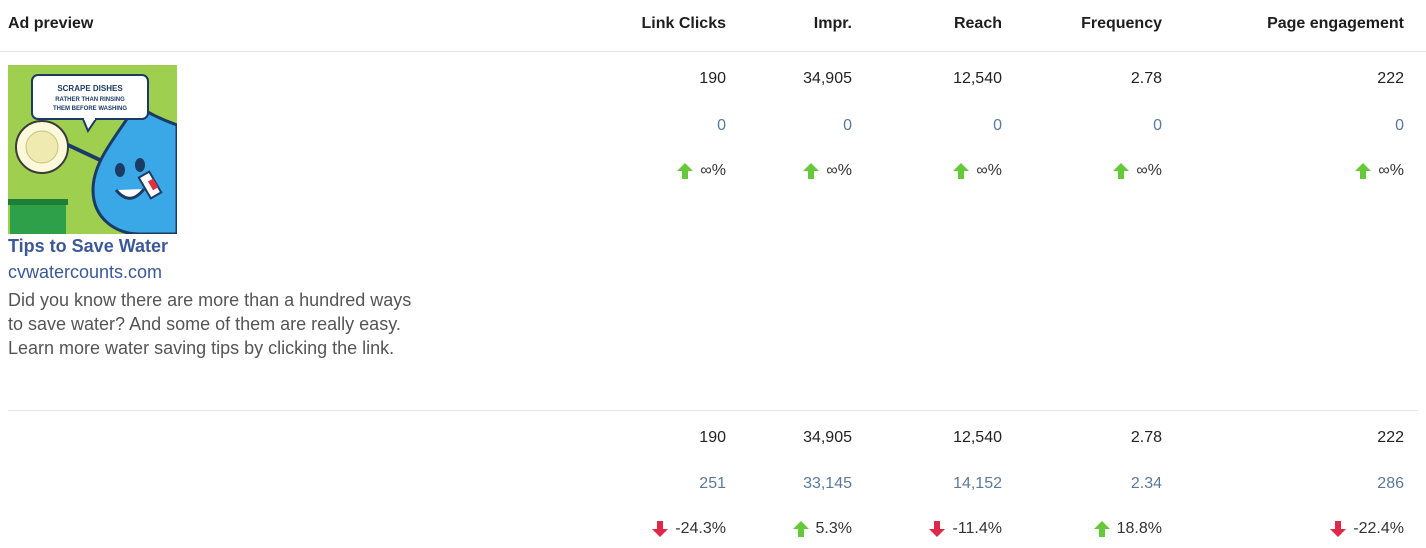 The width and height of the screenshot is (1426, 548). I want to click on row-2-link-clicks-change: -24.3%, so click(688, 529).